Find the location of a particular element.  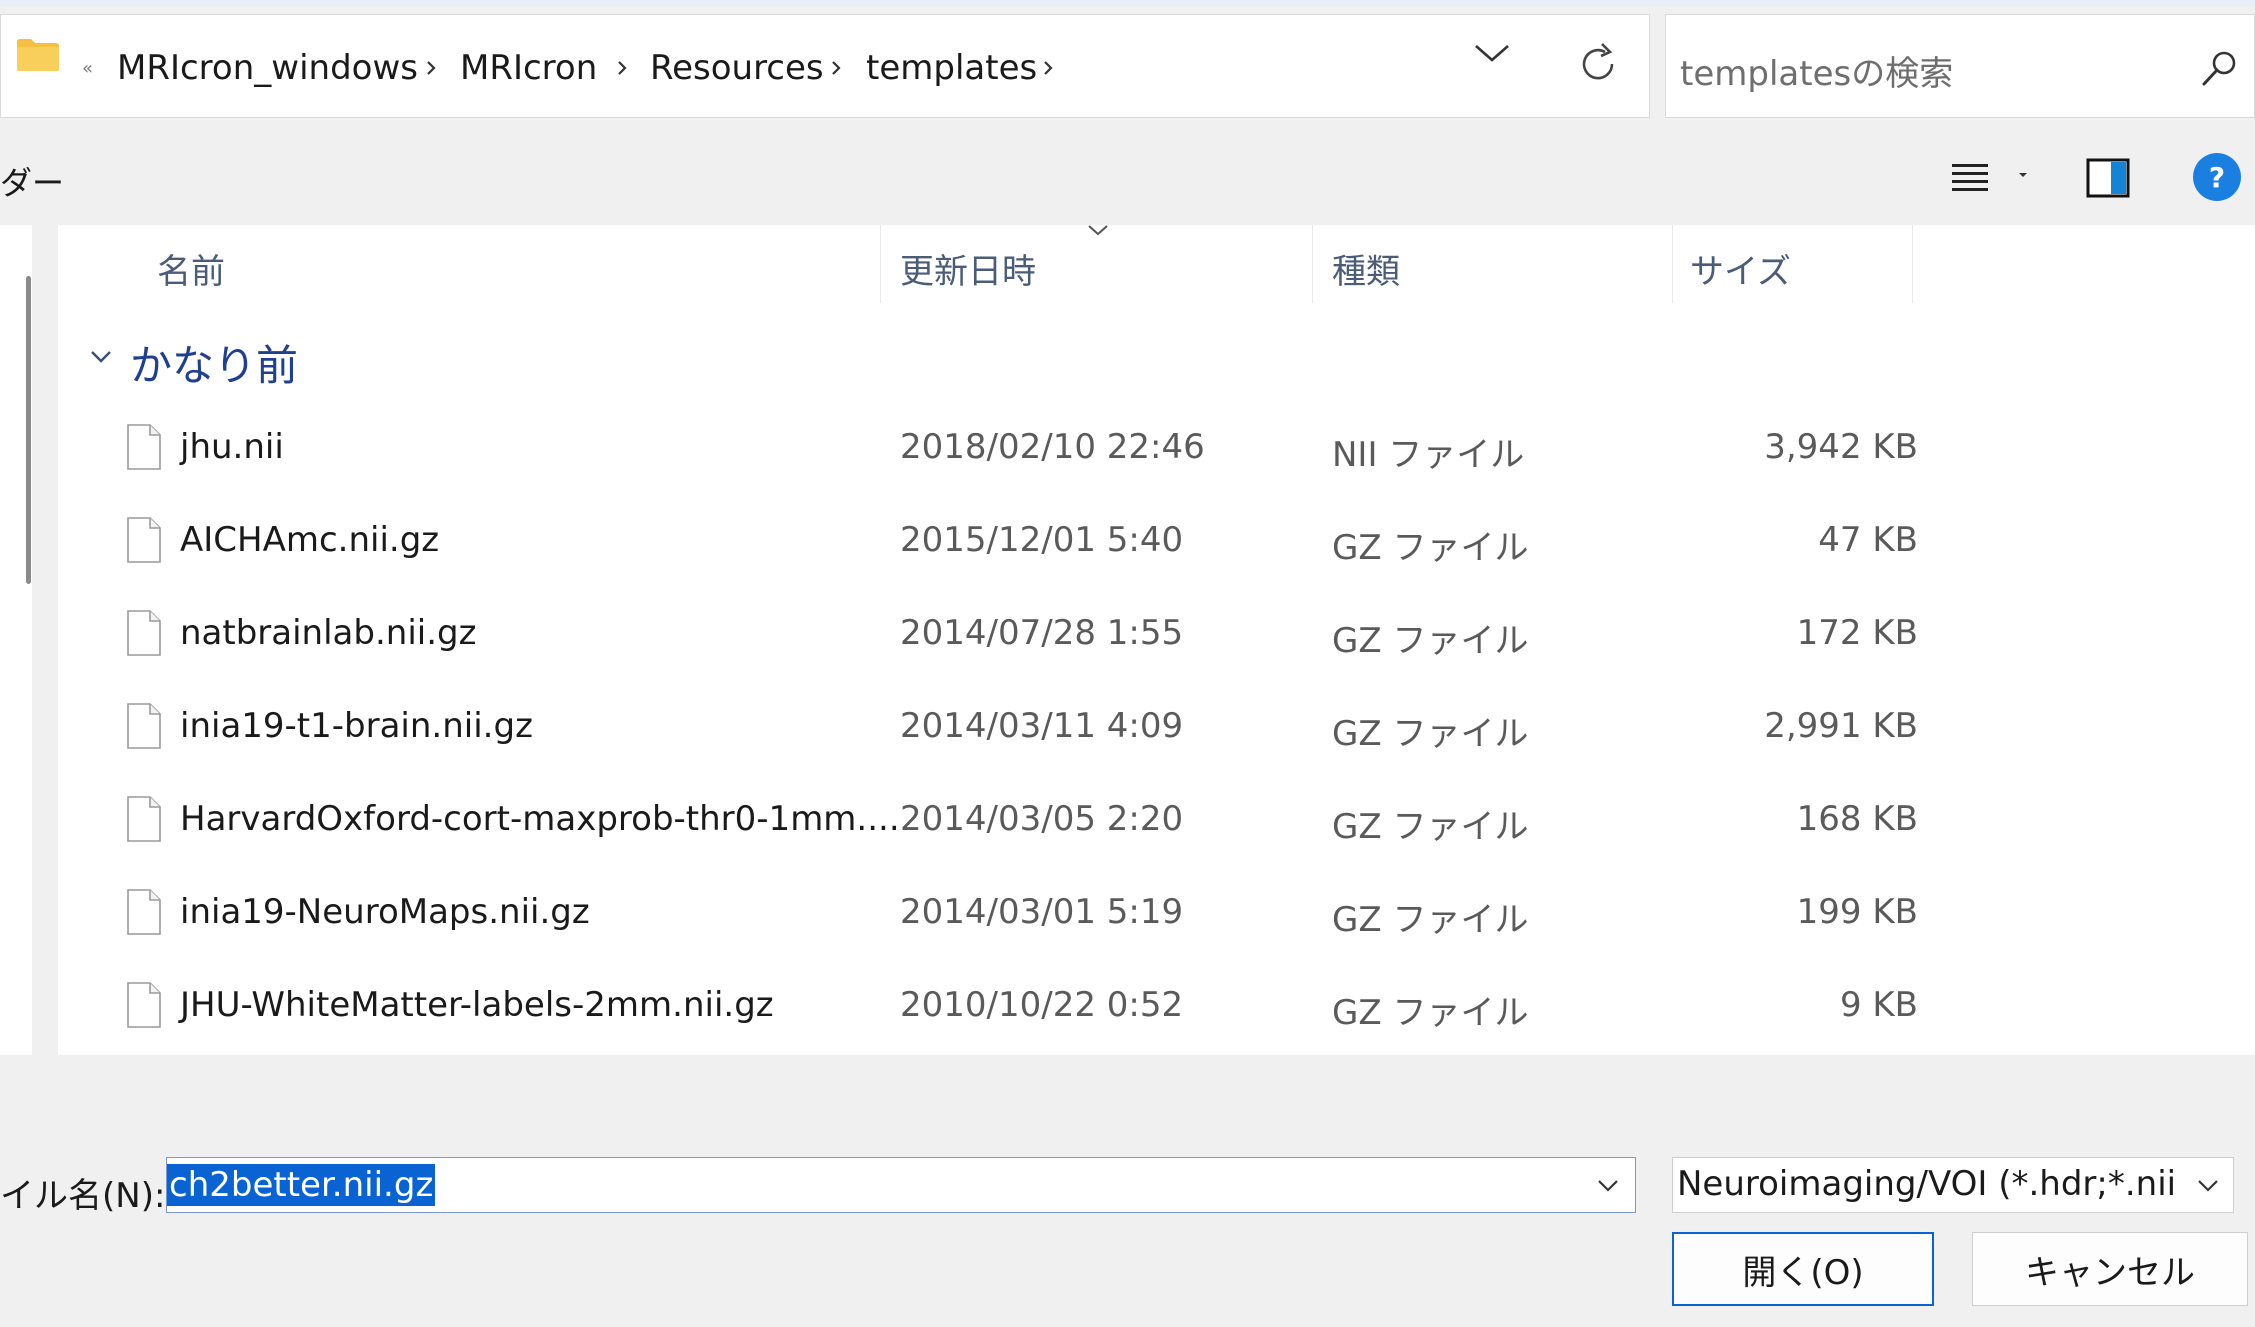

help-icon: ? is located at coordinates (2217, 177).